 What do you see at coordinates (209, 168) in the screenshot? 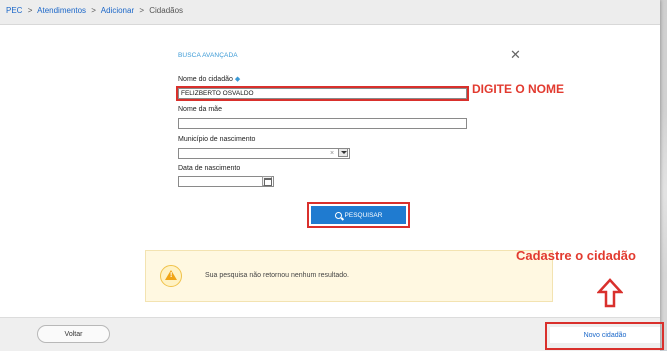
I see `data-nascimento-label: Data de nascimento` at bounding box center [209, 168].